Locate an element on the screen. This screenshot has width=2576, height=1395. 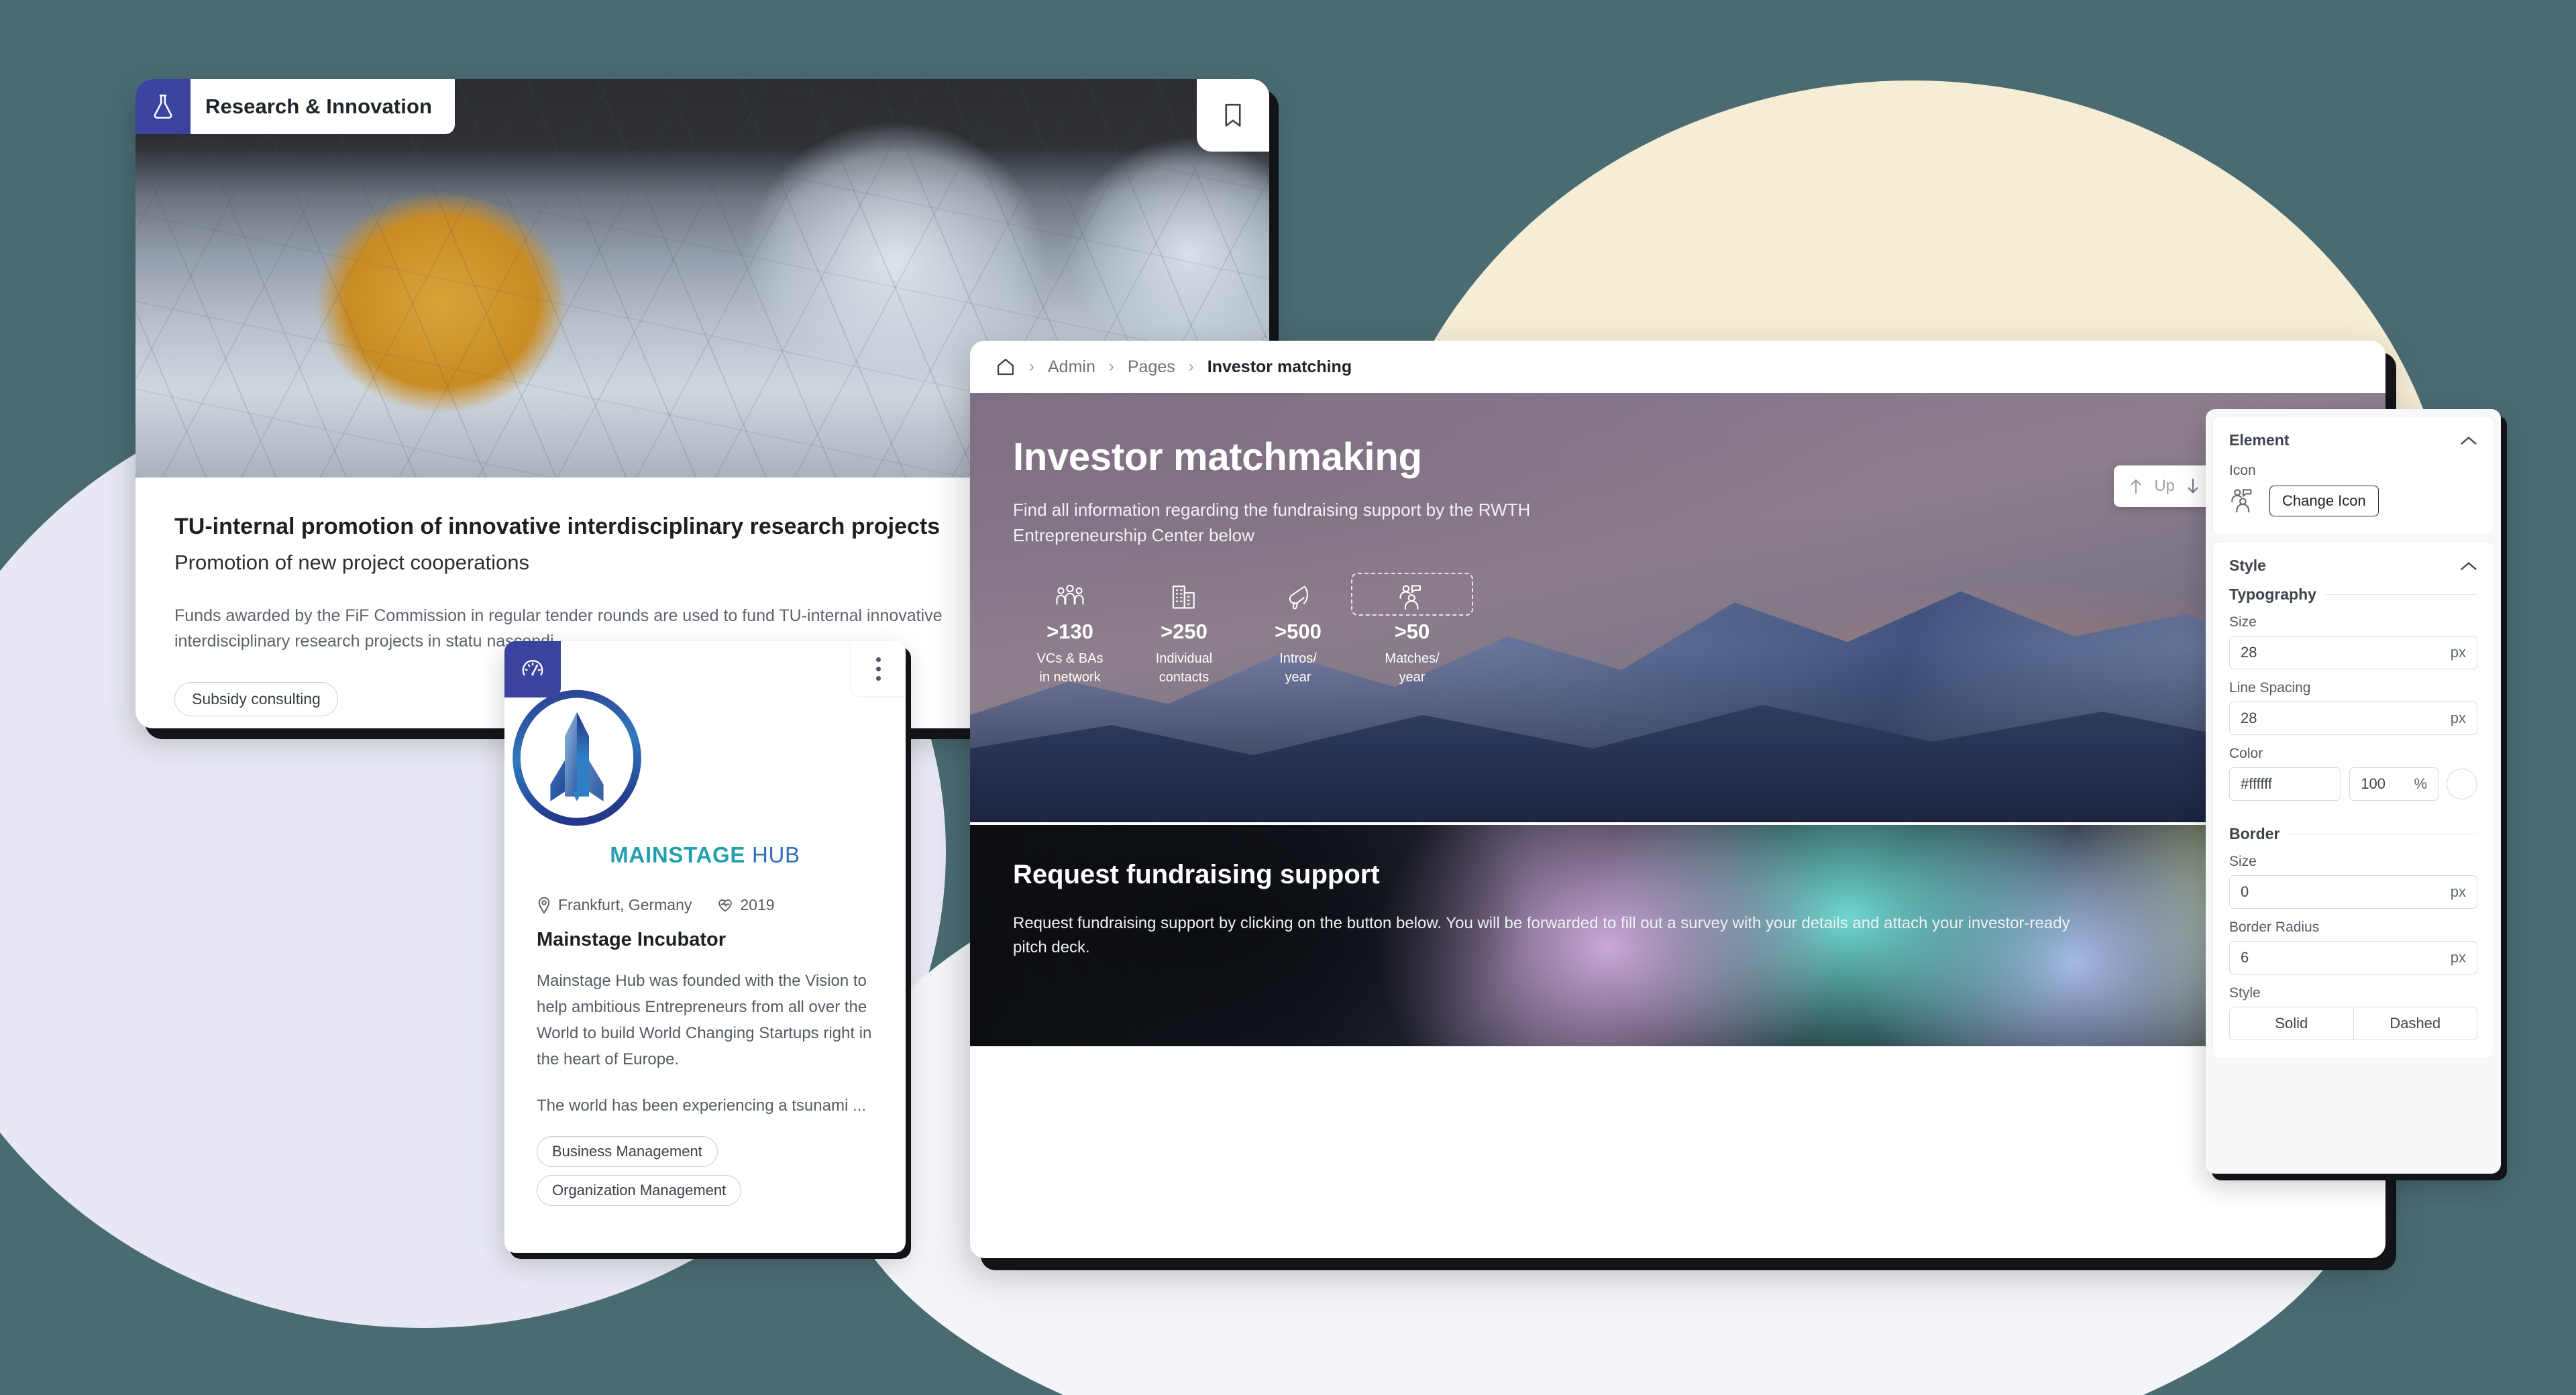
stat-label-line2: contacts is located at coordinates (1184, 677).